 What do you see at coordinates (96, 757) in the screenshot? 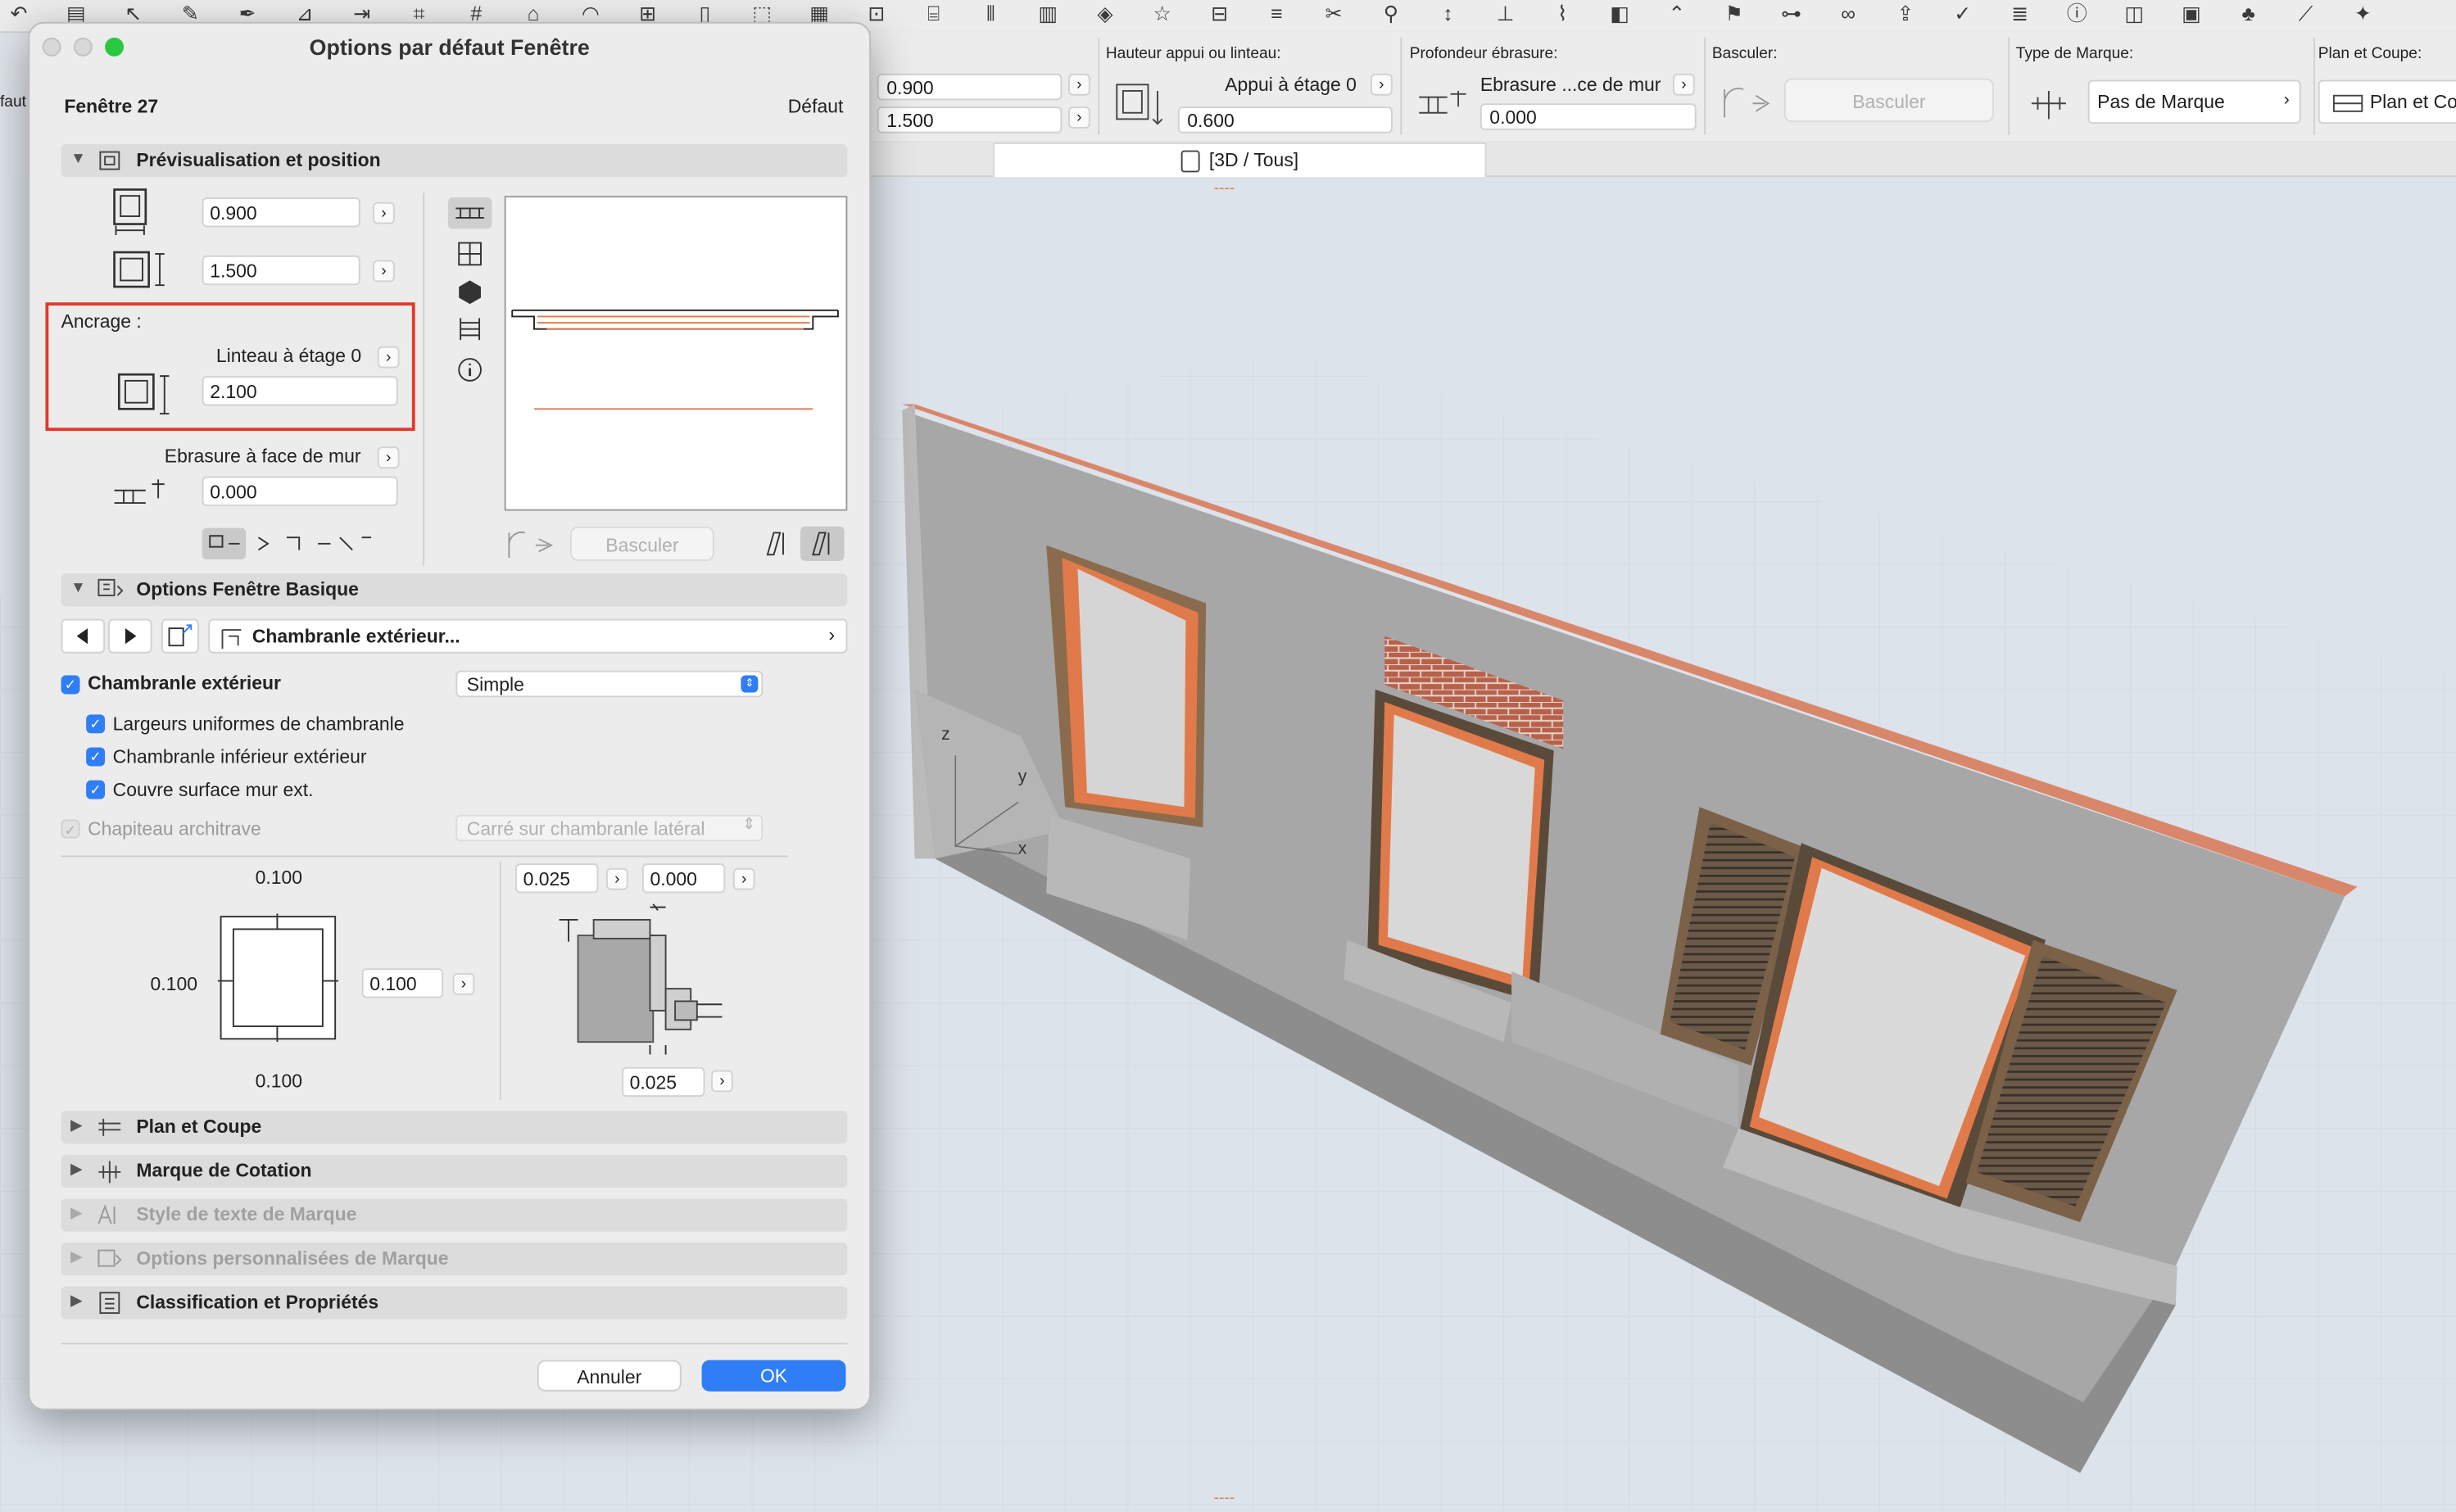
I see `lower-frame-checkbox: ✓` at bounding box center [96, 757].